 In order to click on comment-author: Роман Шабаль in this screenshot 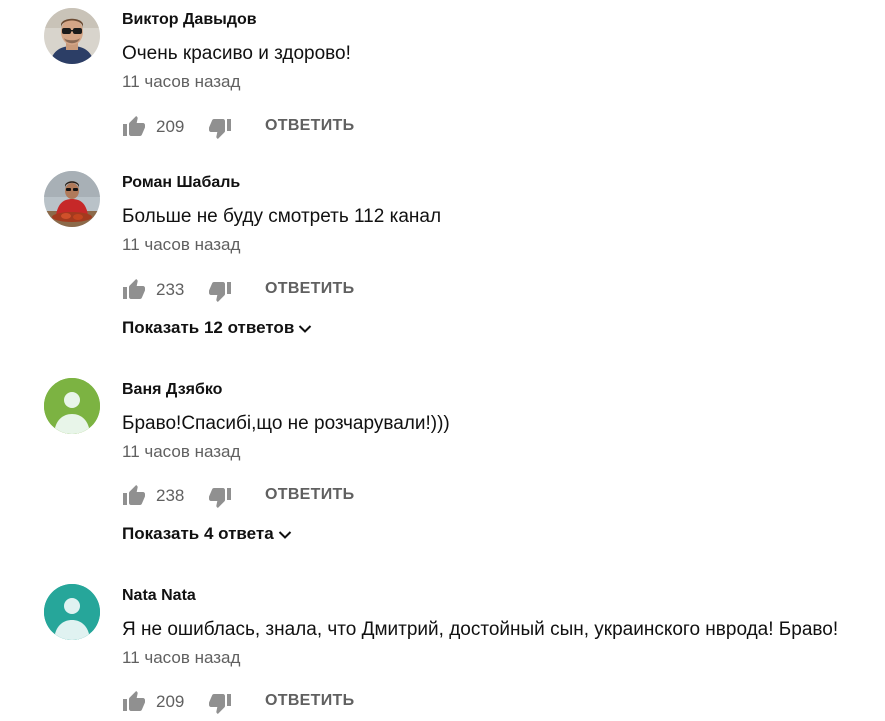, I will do `click(181, 183)`.